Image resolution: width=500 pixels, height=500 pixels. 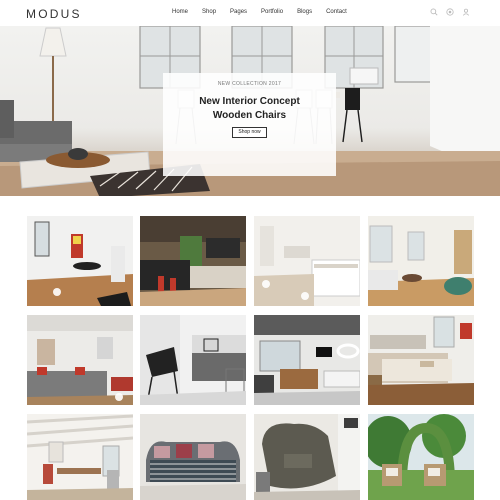 What do you see at coordinates (180, 12) in the screenshot?
I see `nav-home: Home` at bounding box center [180, 12].